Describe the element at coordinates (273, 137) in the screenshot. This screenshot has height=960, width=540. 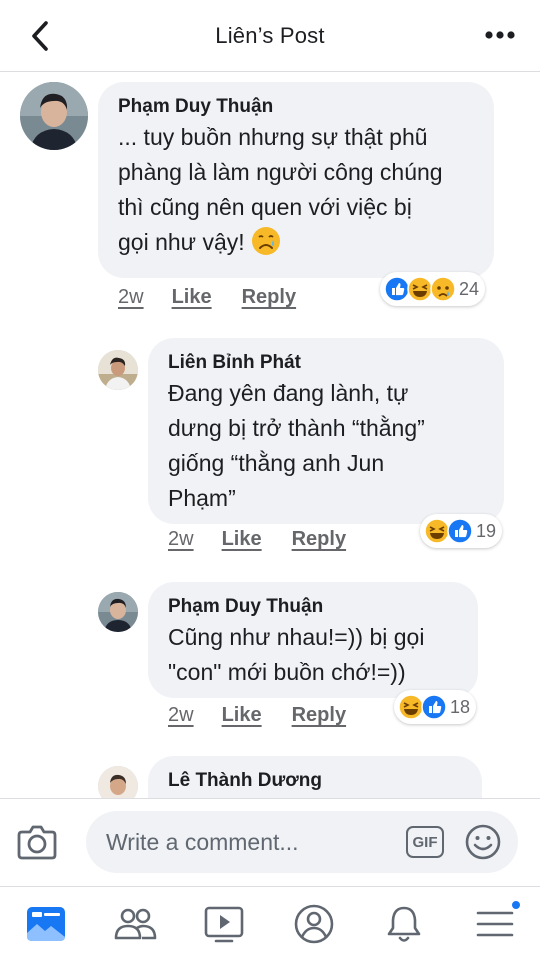
I see `comment-text-line: ... tuy buồn nhưng sự thật phũ` at that location.